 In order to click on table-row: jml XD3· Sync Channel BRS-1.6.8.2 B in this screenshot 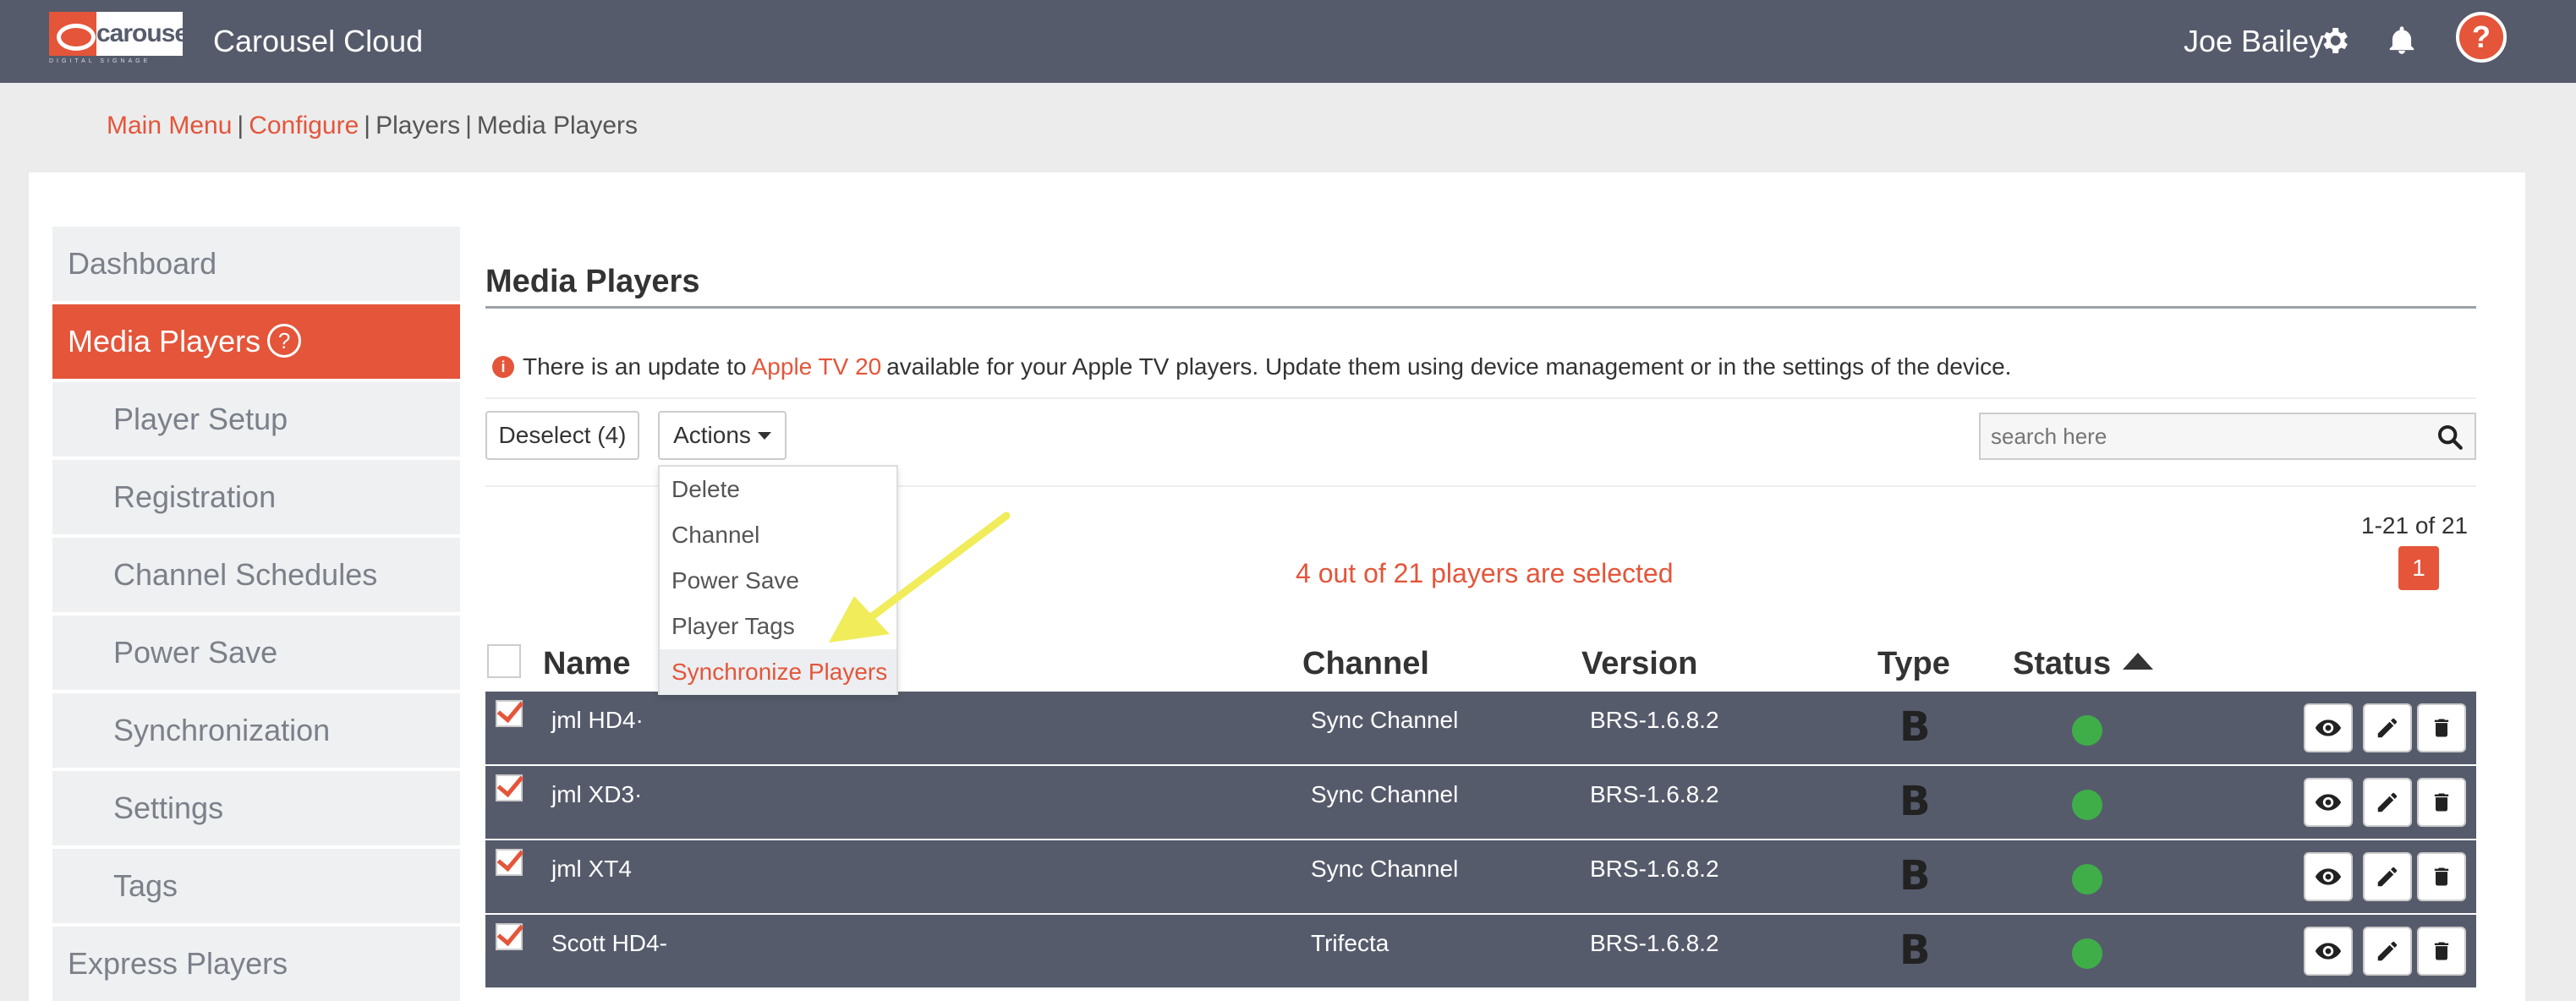, I will do `click(1480, 802)`.